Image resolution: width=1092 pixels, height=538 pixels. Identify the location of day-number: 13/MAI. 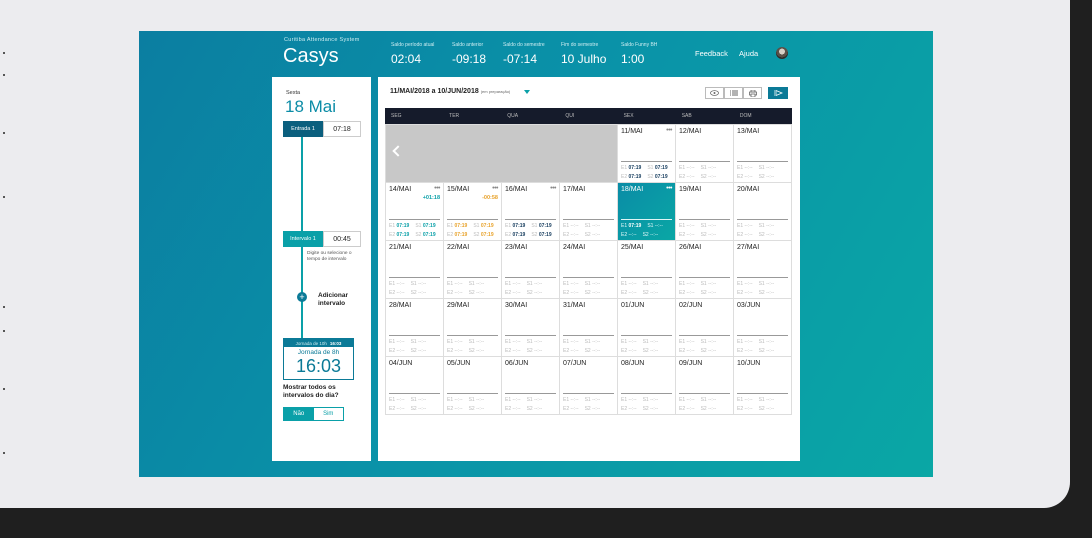
(748, 131).